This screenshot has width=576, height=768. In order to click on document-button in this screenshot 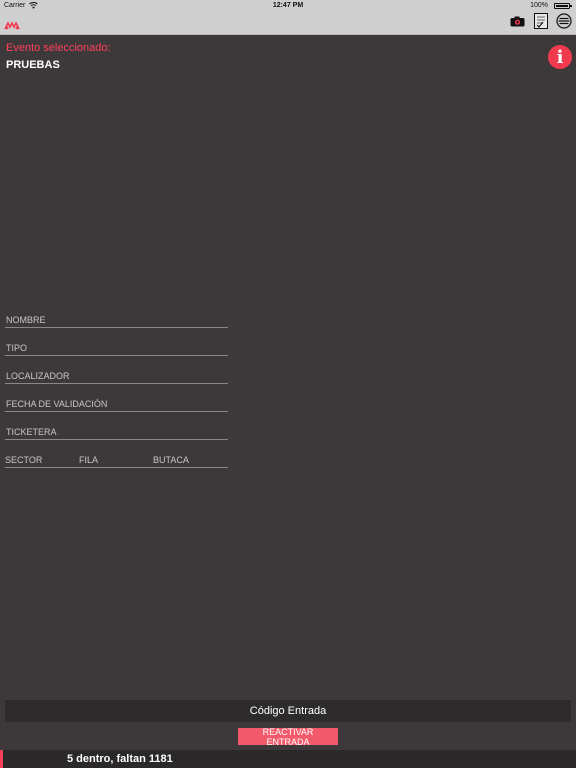, I will do `click(541, 23)`.